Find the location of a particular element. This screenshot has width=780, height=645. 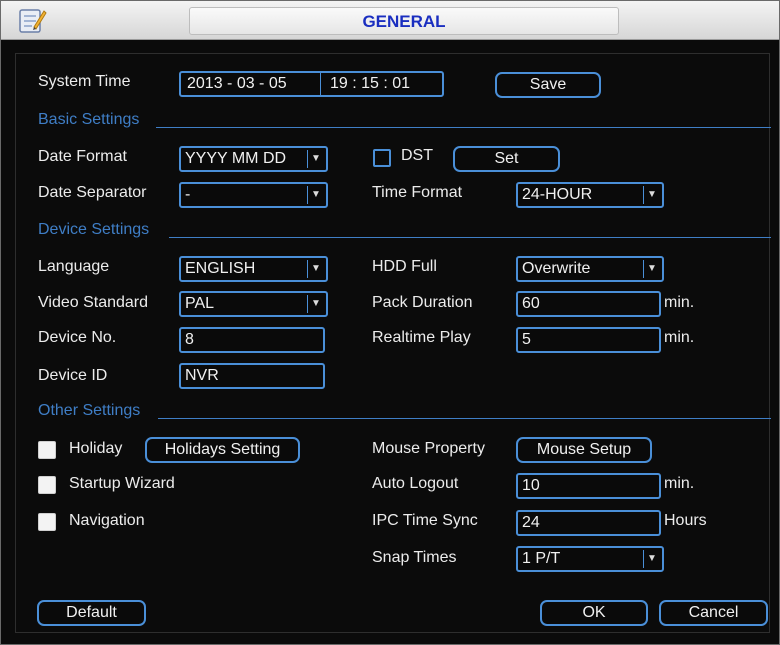

holiday-label: Holiday is located at coordinates (96, 448).